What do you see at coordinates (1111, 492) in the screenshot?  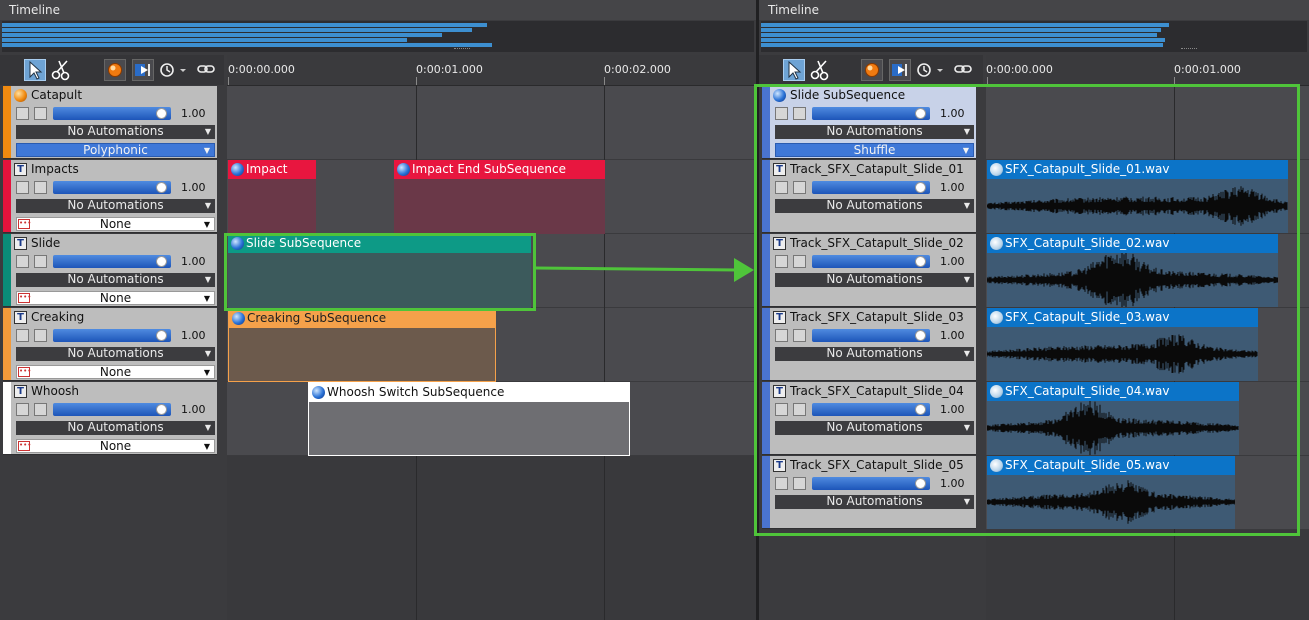 I see `clip-slide-05-wav: SFX_Catapult_Slide_05.wav` at bounding box center [1111, 492].